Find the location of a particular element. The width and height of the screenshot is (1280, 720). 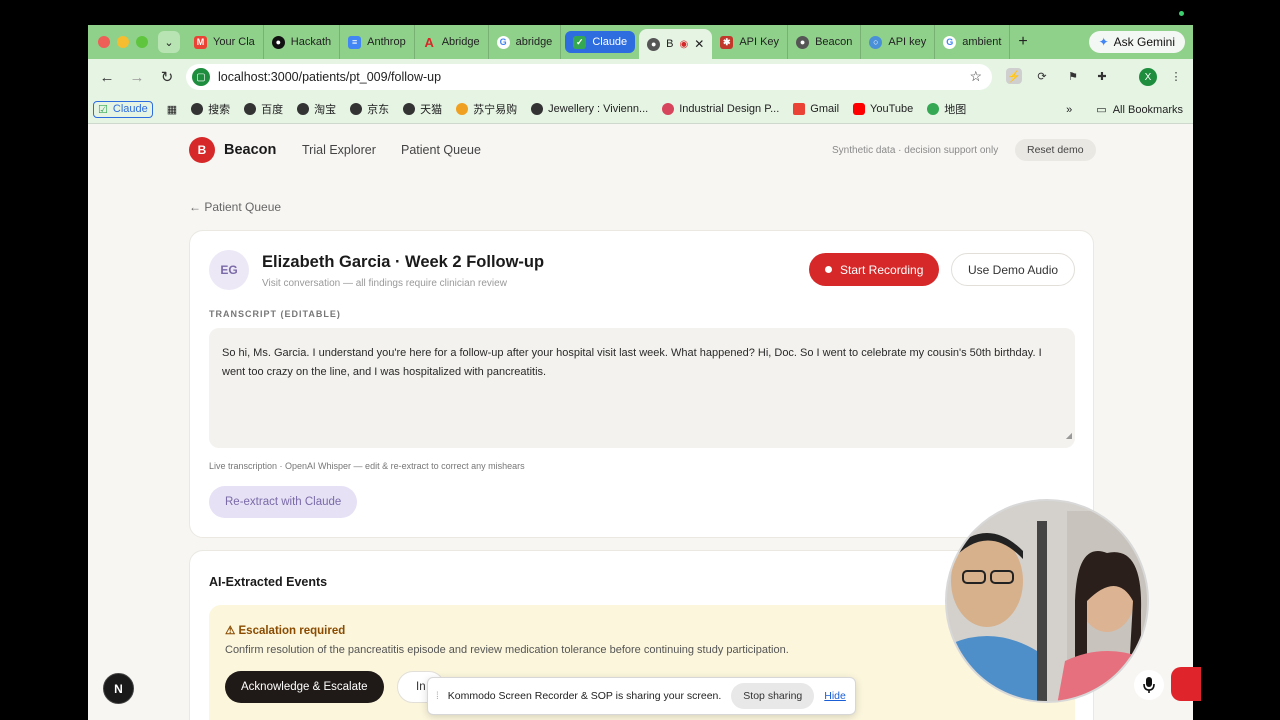

folder-icon: ▭ is located at coordinates (1101, 110).